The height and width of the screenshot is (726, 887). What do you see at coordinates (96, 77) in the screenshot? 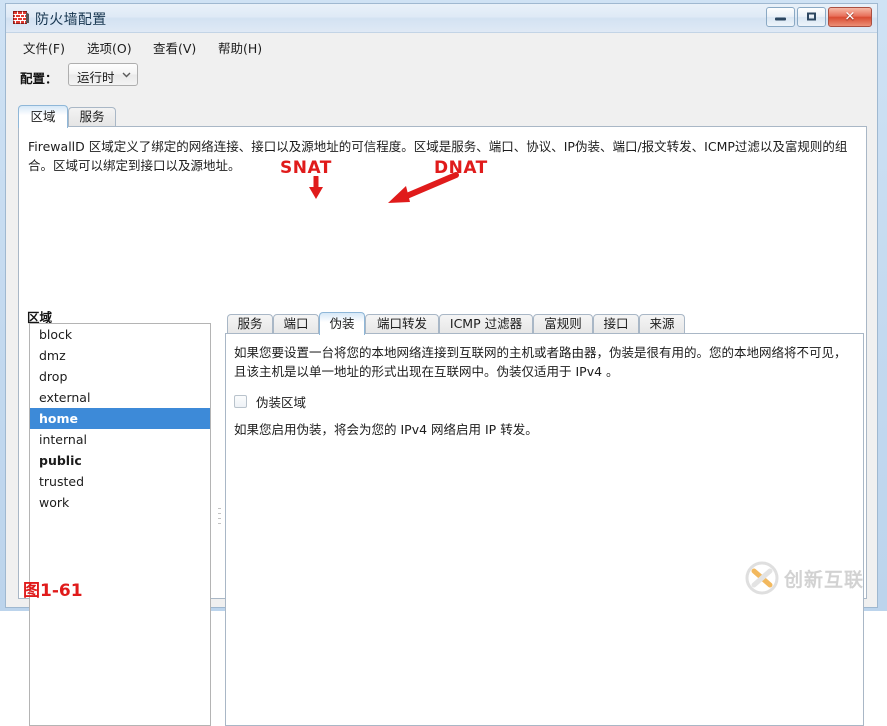
I see `config-dropdown-value: 运行时` at bounding box center [96, 77].